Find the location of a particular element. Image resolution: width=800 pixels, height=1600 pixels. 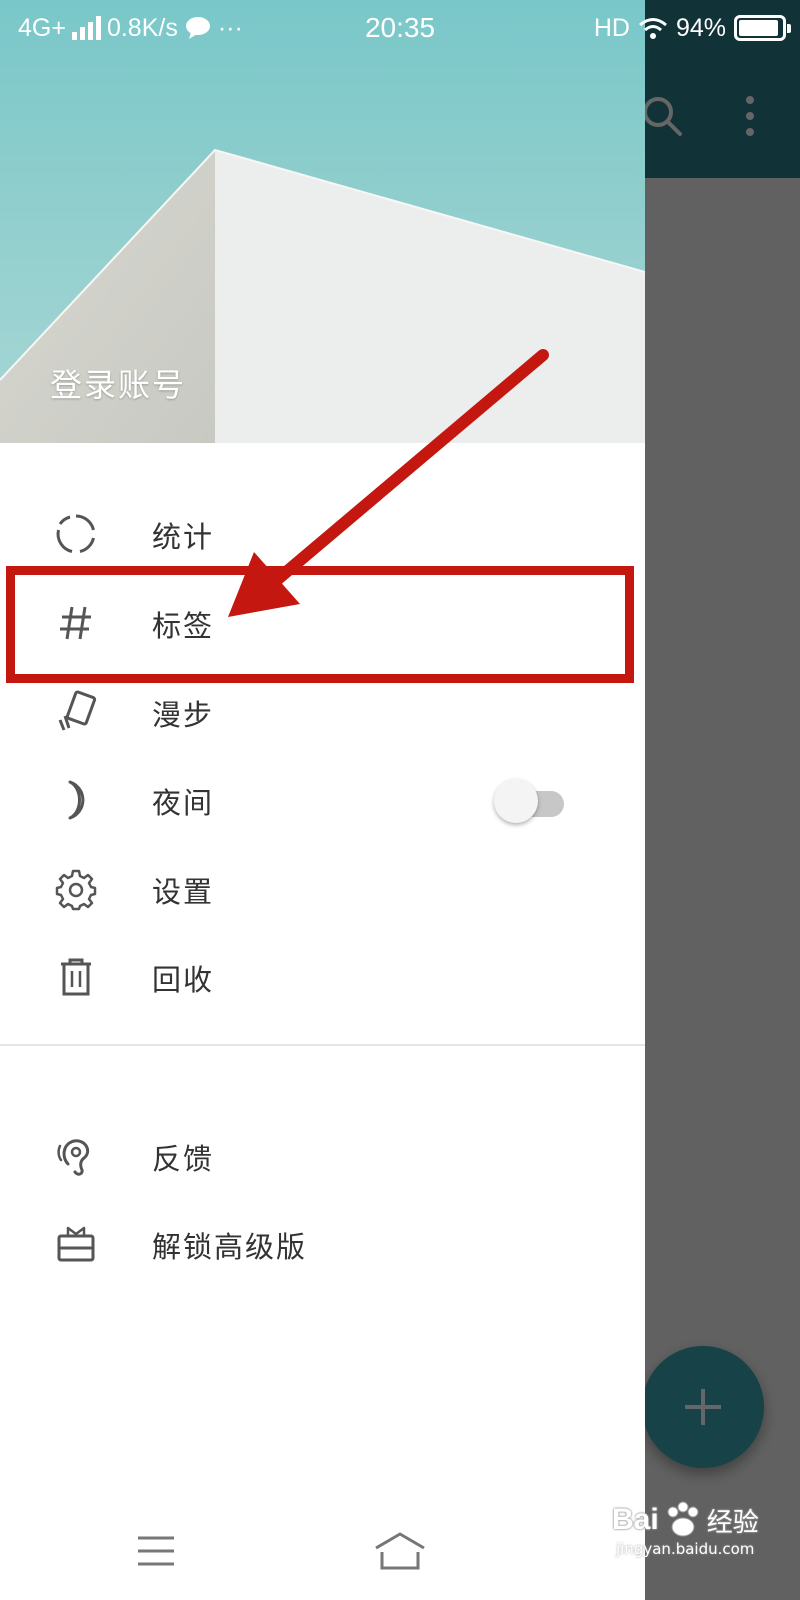

watermark-brand: Bai is located at coordinates (635, 1519).